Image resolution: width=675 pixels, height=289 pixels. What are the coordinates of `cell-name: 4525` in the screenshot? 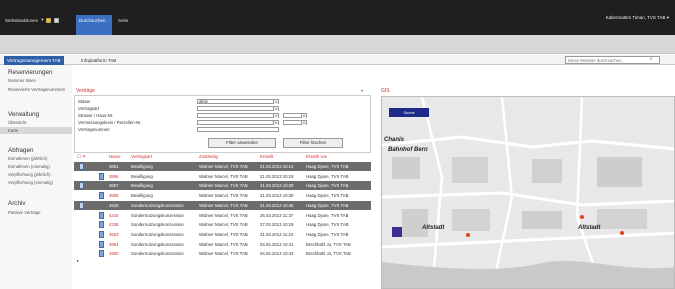 It's located at (114, 205).